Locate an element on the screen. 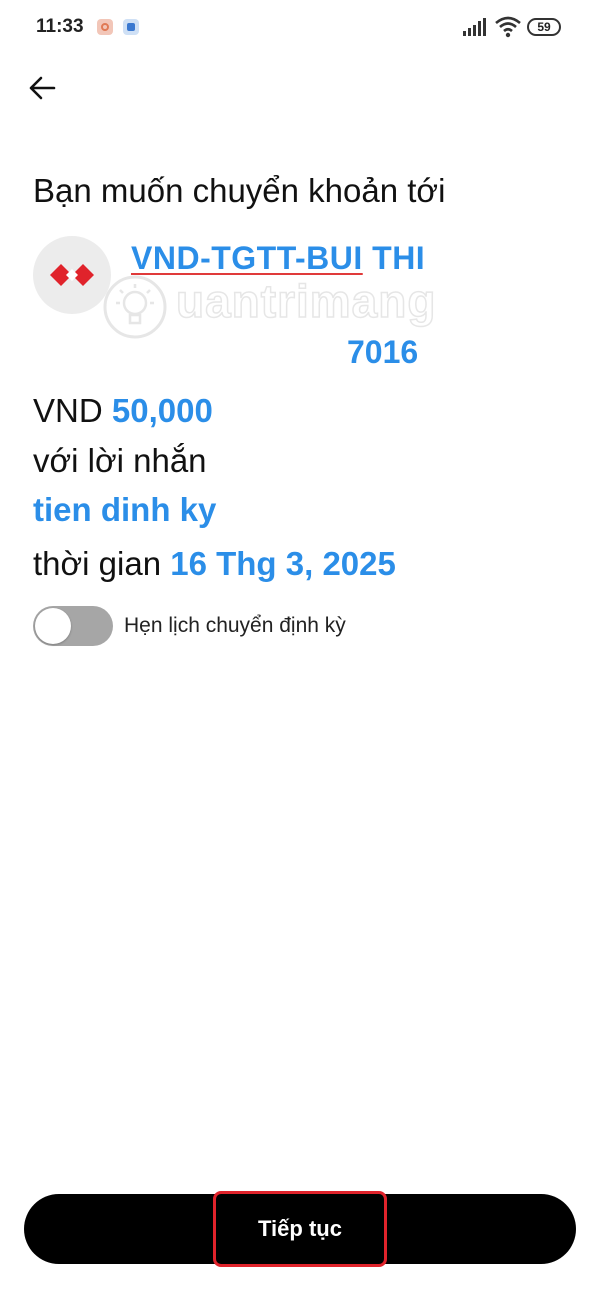 The image size is (600, 1300). page-title: Bạn muốn chuyển khoản tới is located at coordinates (239, 190).